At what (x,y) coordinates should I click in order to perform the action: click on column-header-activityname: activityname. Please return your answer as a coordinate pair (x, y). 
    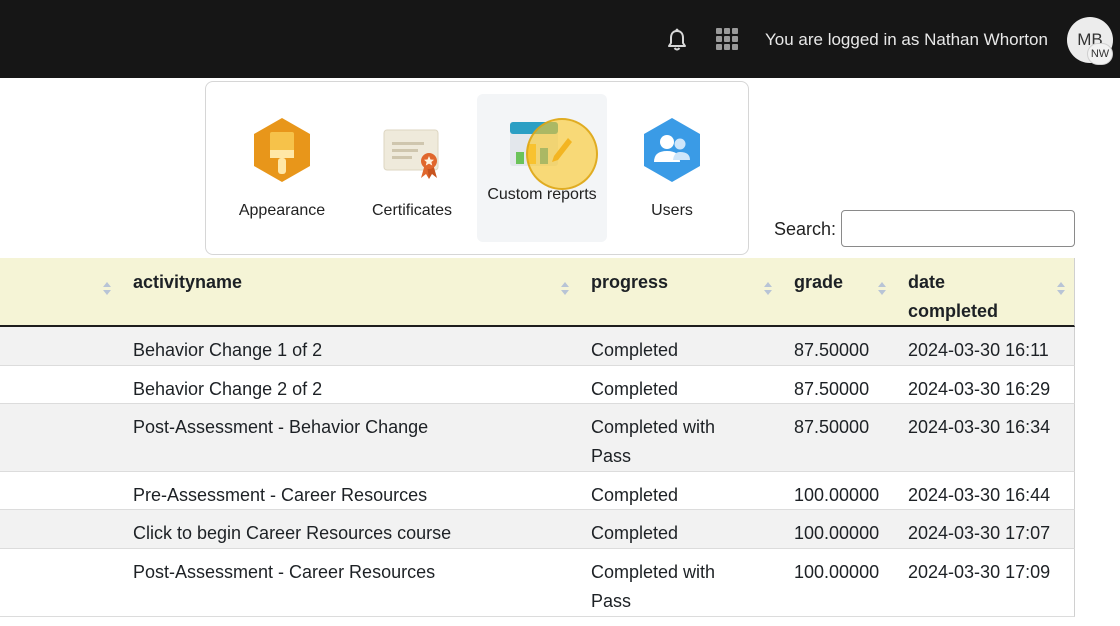
    Looking at the image, I should click on (187, 282).